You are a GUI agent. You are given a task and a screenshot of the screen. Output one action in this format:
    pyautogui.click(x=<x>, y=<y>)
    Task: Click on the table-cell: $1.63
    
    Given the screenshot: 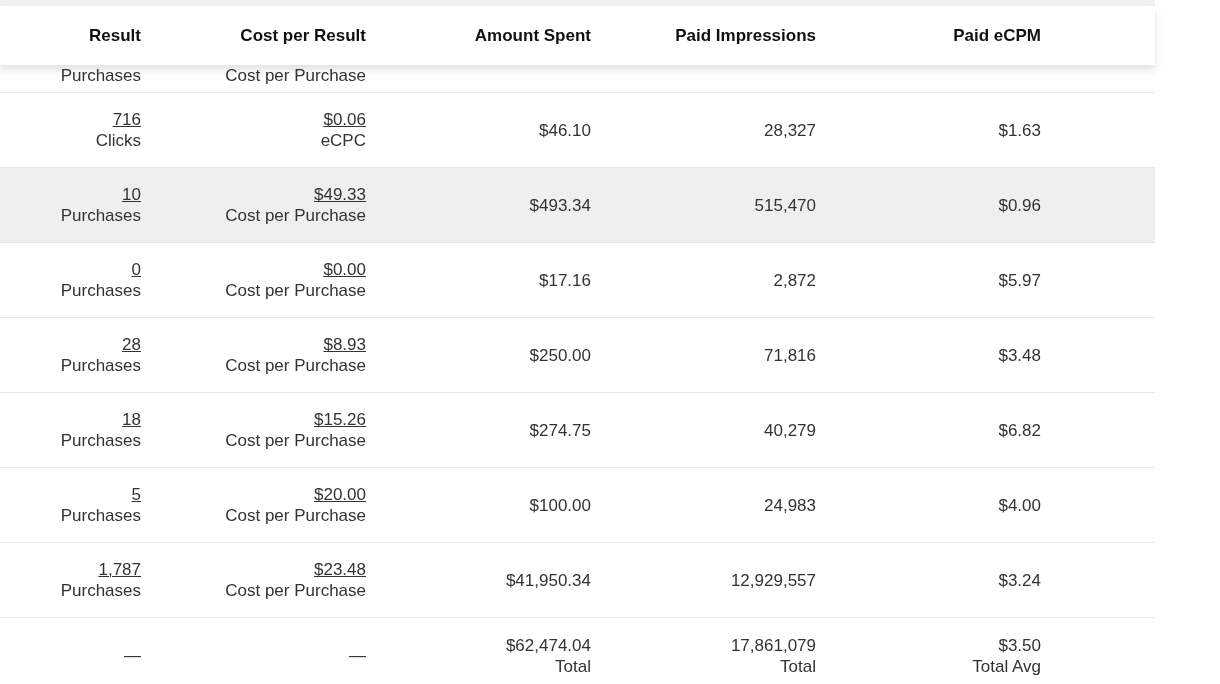 What is the action you would take?
    pyautogui.click(x=1019, y=130)
    